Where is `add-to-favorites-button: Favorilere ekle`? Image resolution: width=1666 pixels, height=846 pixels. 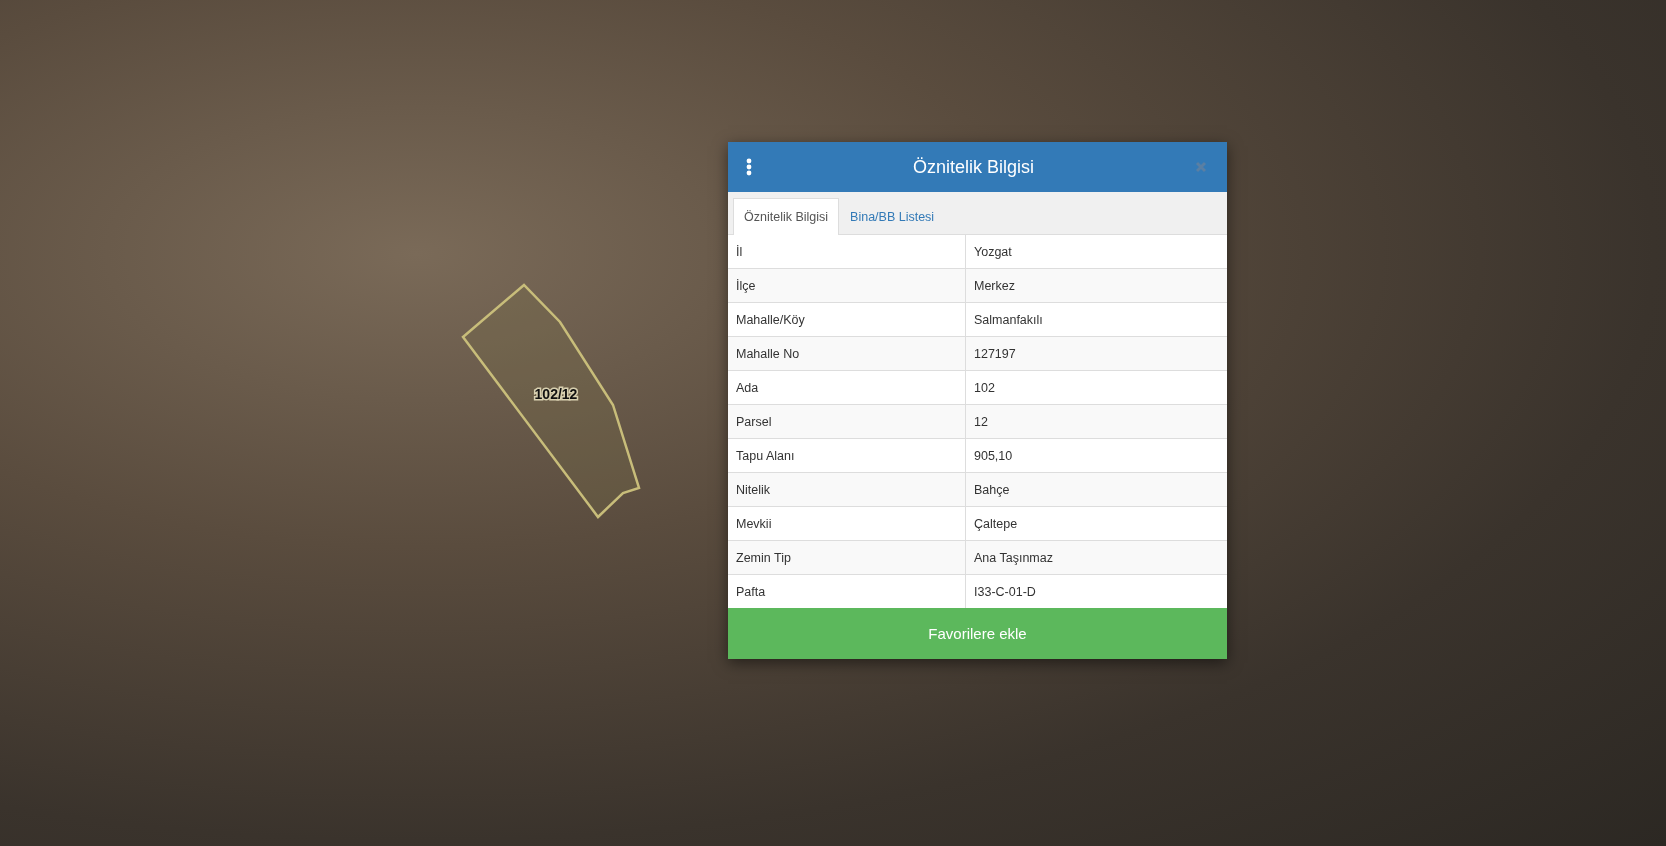
add-to-favorites-button: Favorilere ekle is located at coordinates (977, 633).